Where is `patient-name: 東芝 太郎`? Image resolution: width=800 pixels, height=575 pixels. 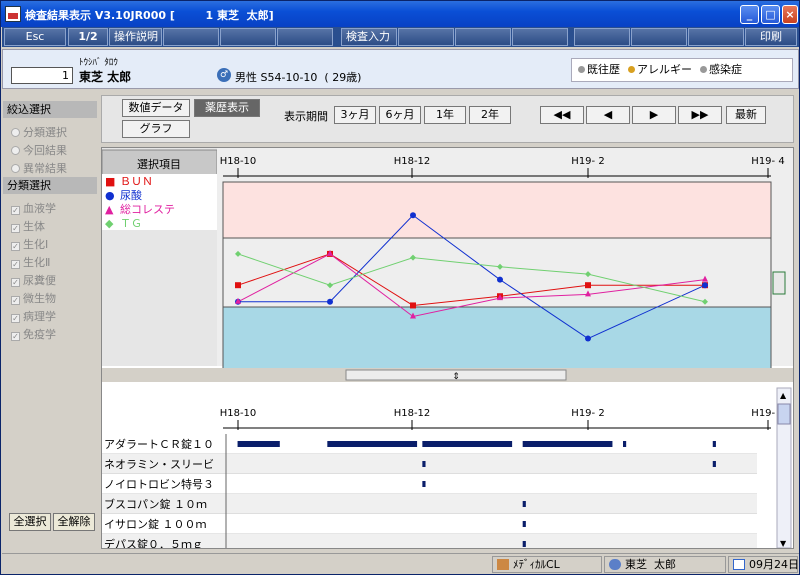
patient-name: 東芝 太郎 is located at coordinates (105, 77).